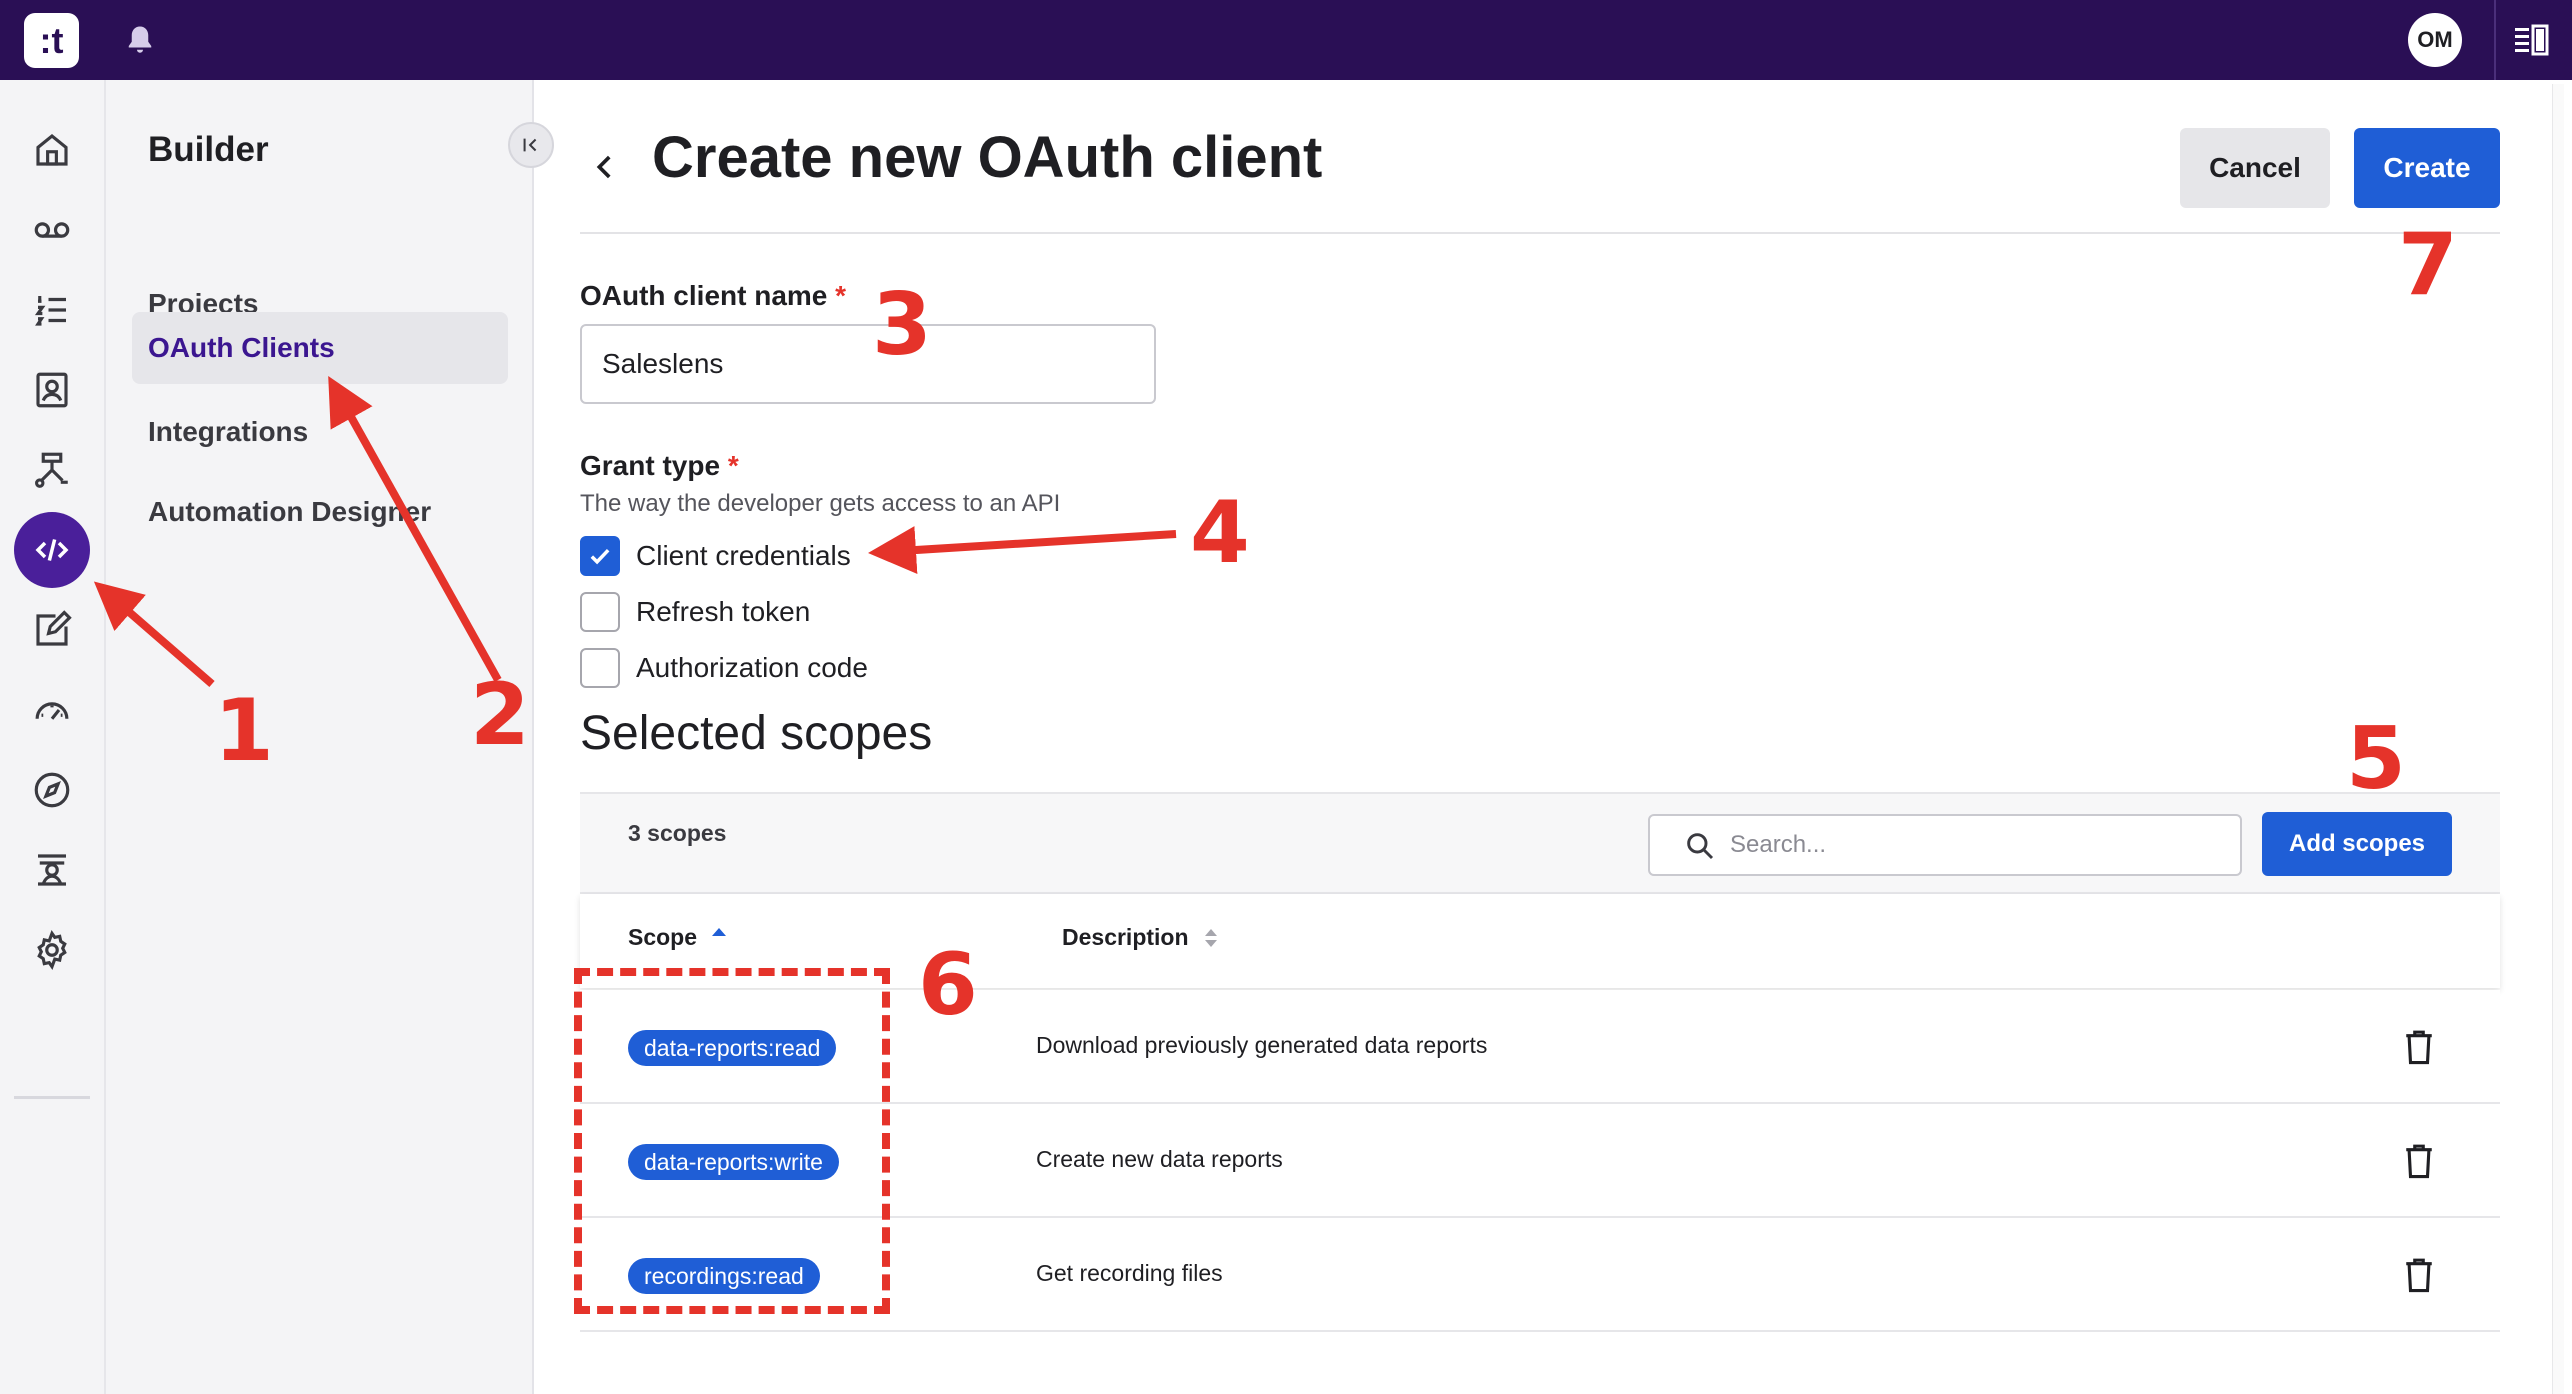 This screenshot has height=1394, width=2572. I want to click on nav-dashboard, so click(52, 710).